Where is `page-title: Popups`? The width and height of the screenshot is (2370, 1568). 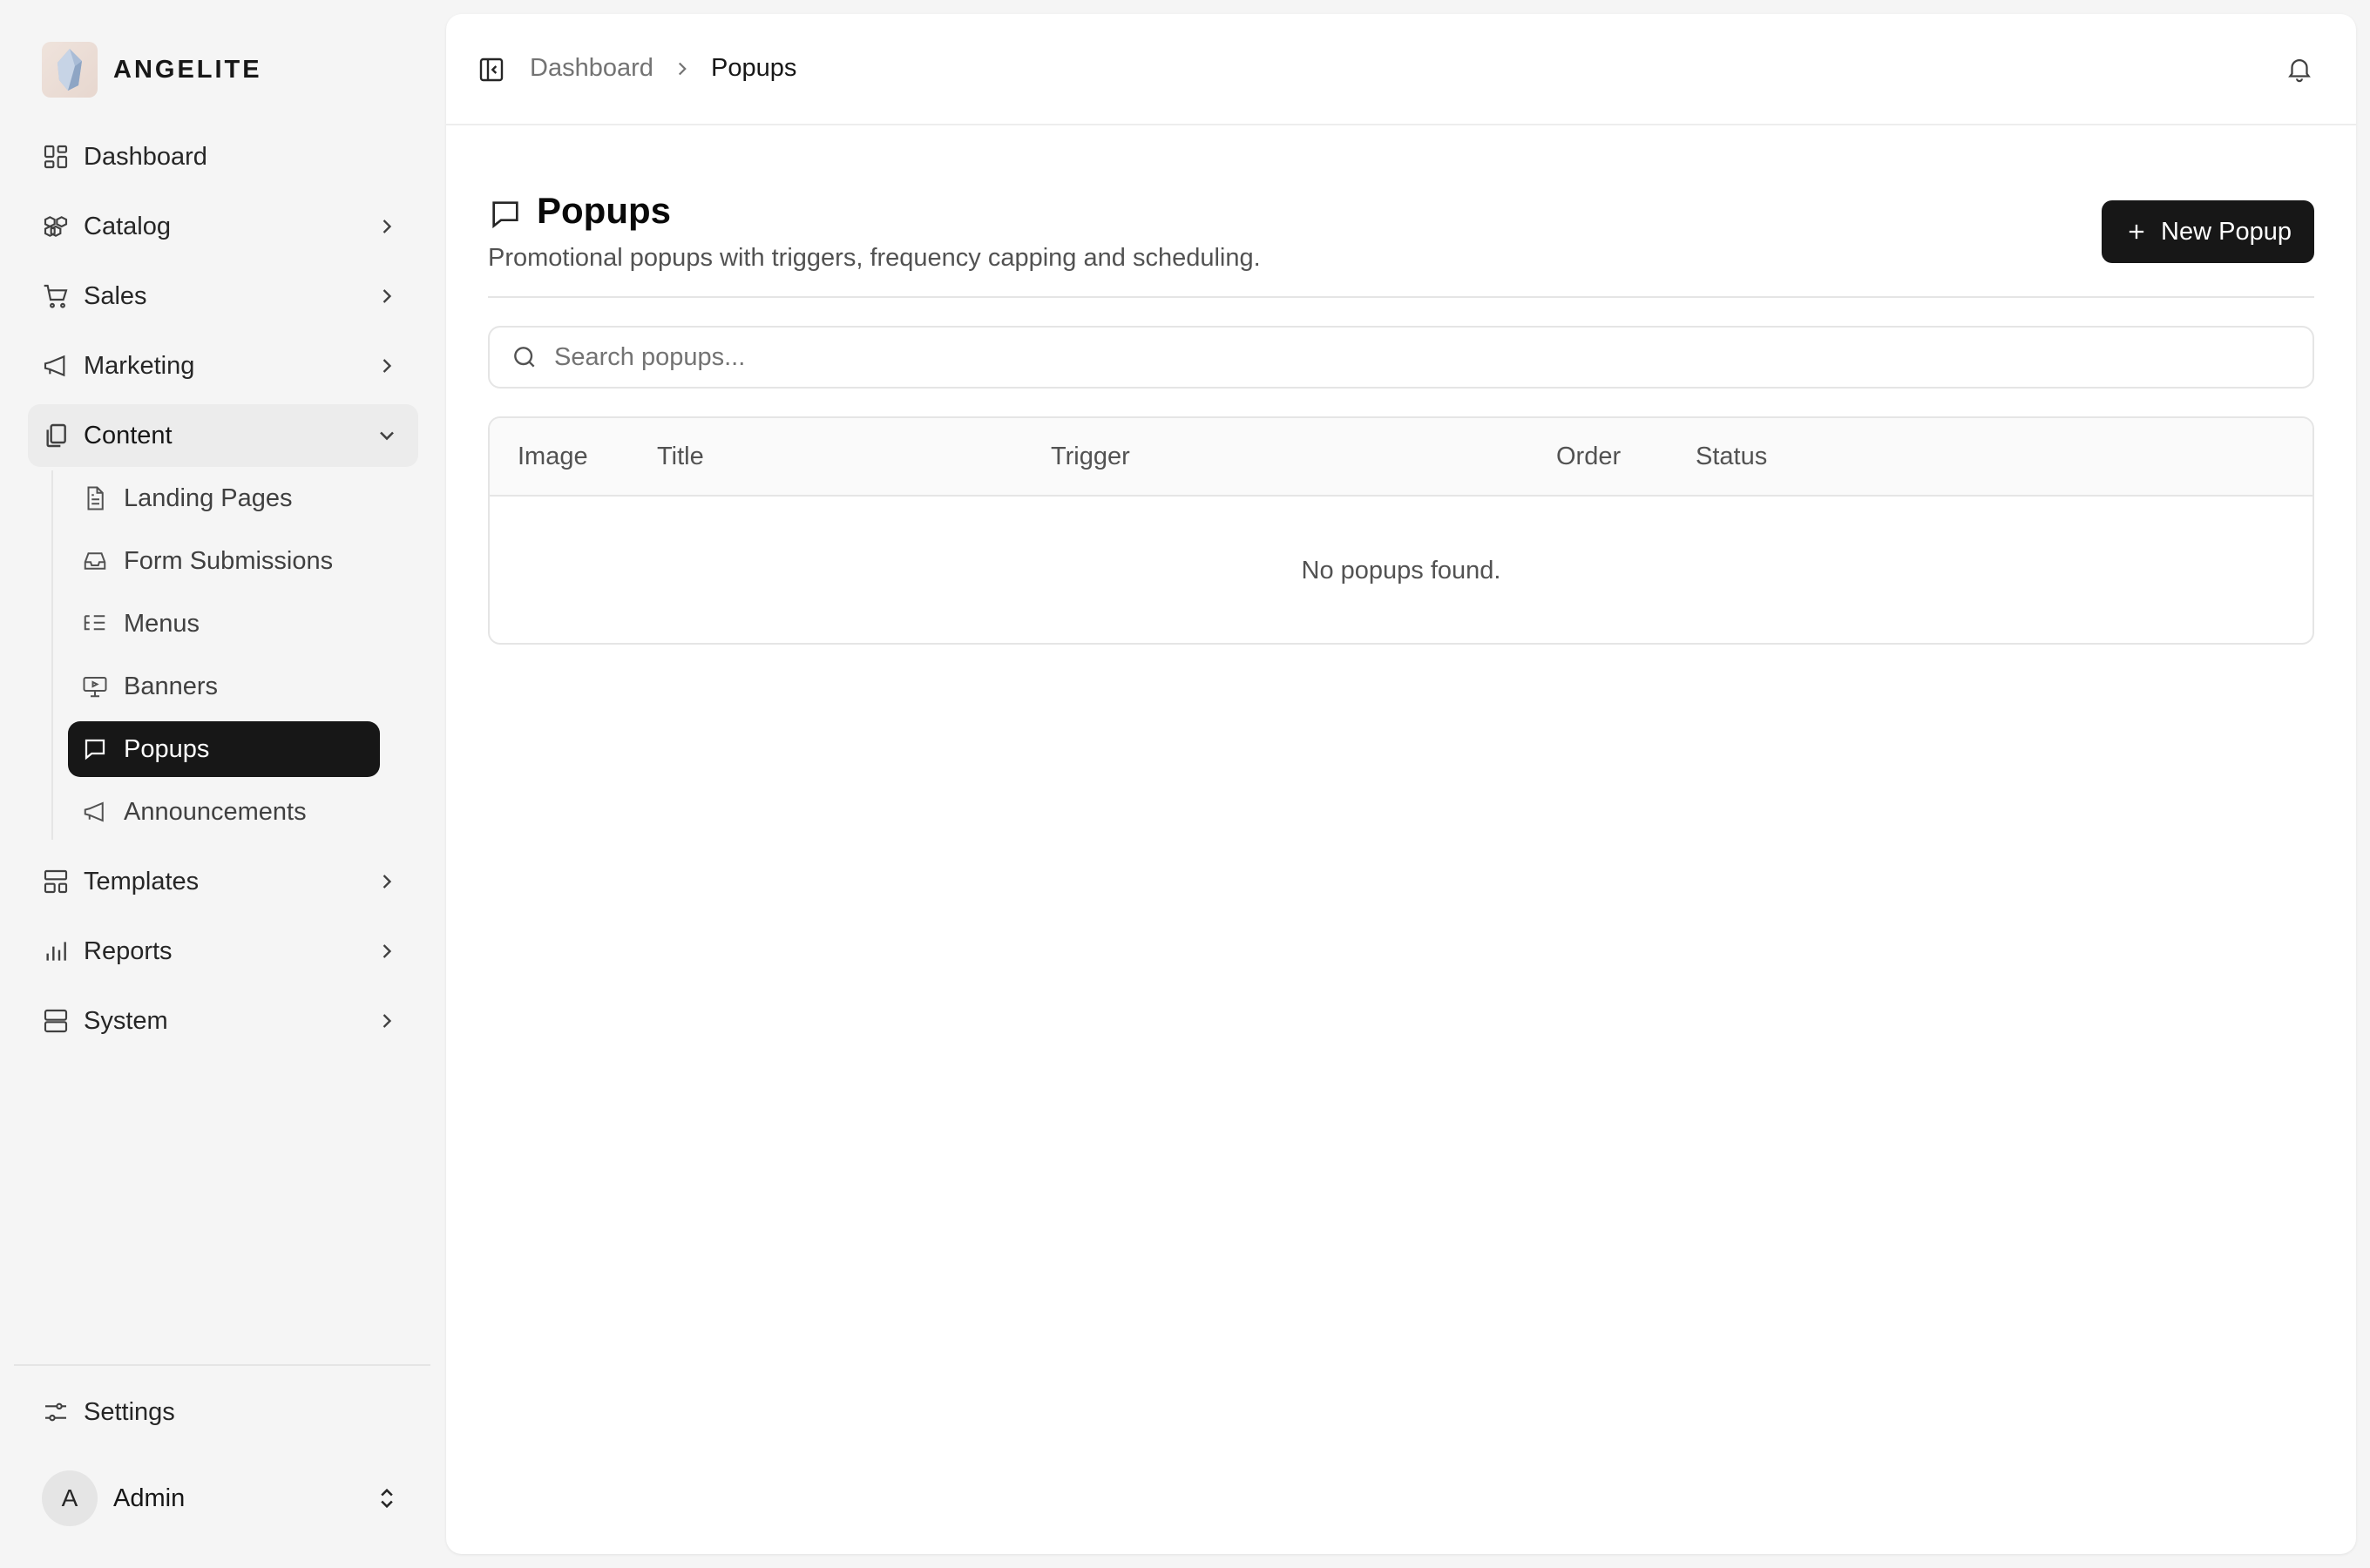 page-title: Popups is located at coordinates (604, 210).